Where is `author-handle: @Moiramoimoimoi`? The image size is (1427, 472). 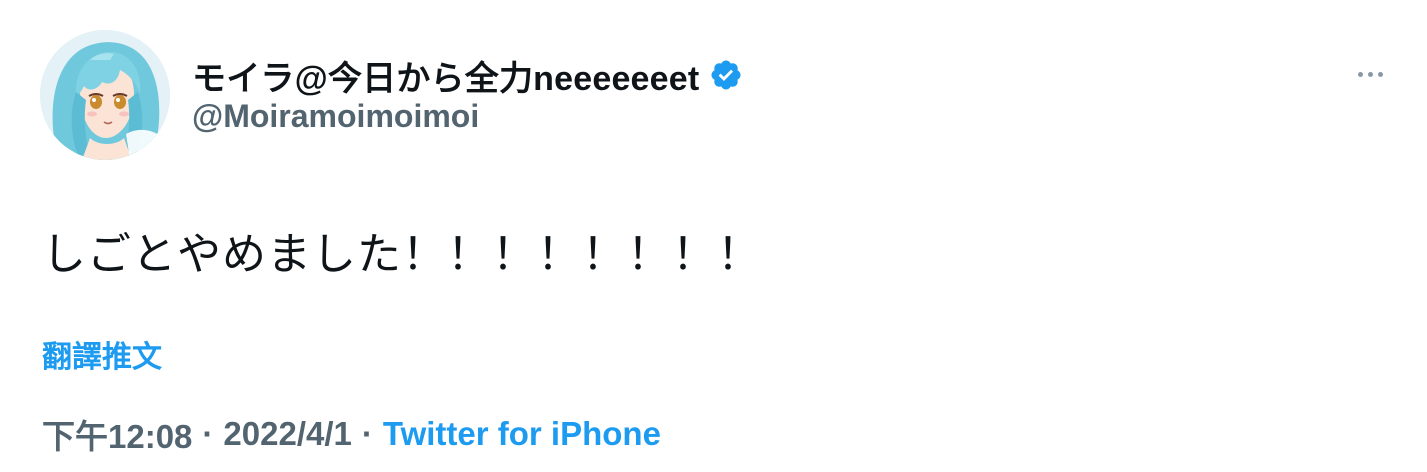 author-handle: @Moiramoimoimoi is located at coordinates (335, 116).